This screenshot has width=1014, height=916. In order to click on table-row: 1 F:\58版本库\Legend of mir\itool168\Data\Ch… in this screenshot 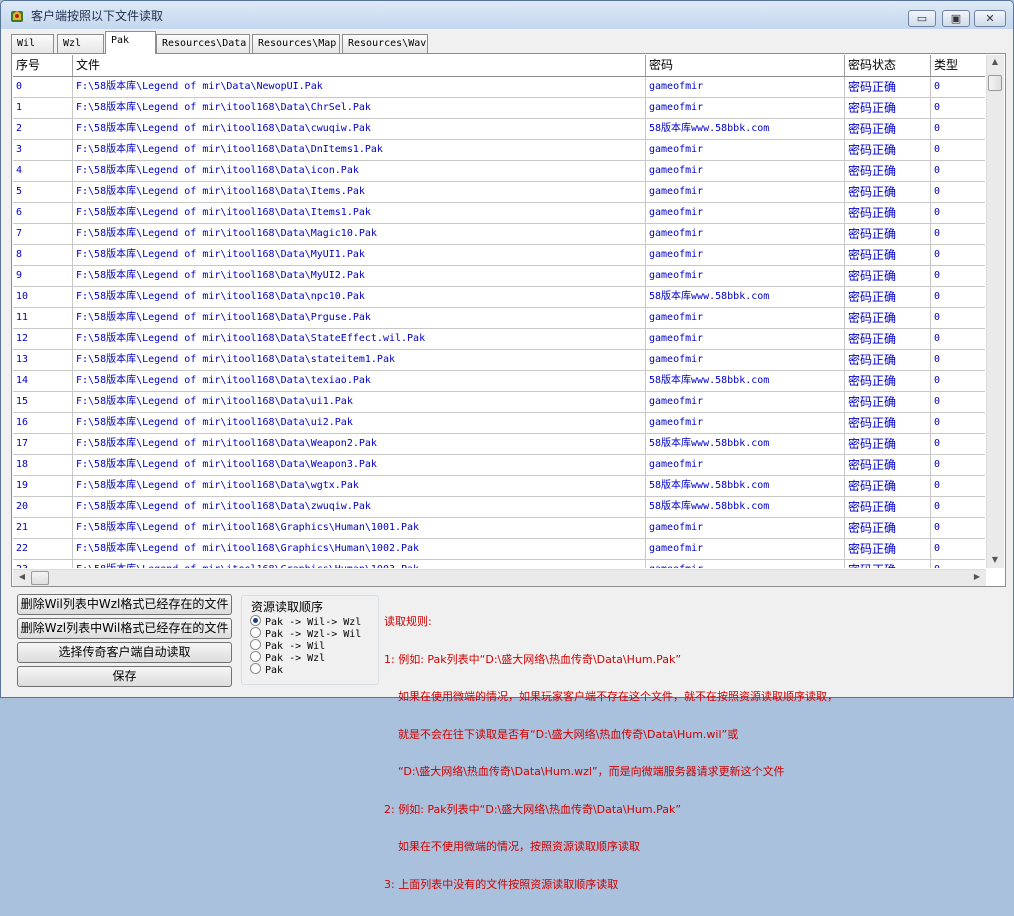, I will do `click(499, 108)`.